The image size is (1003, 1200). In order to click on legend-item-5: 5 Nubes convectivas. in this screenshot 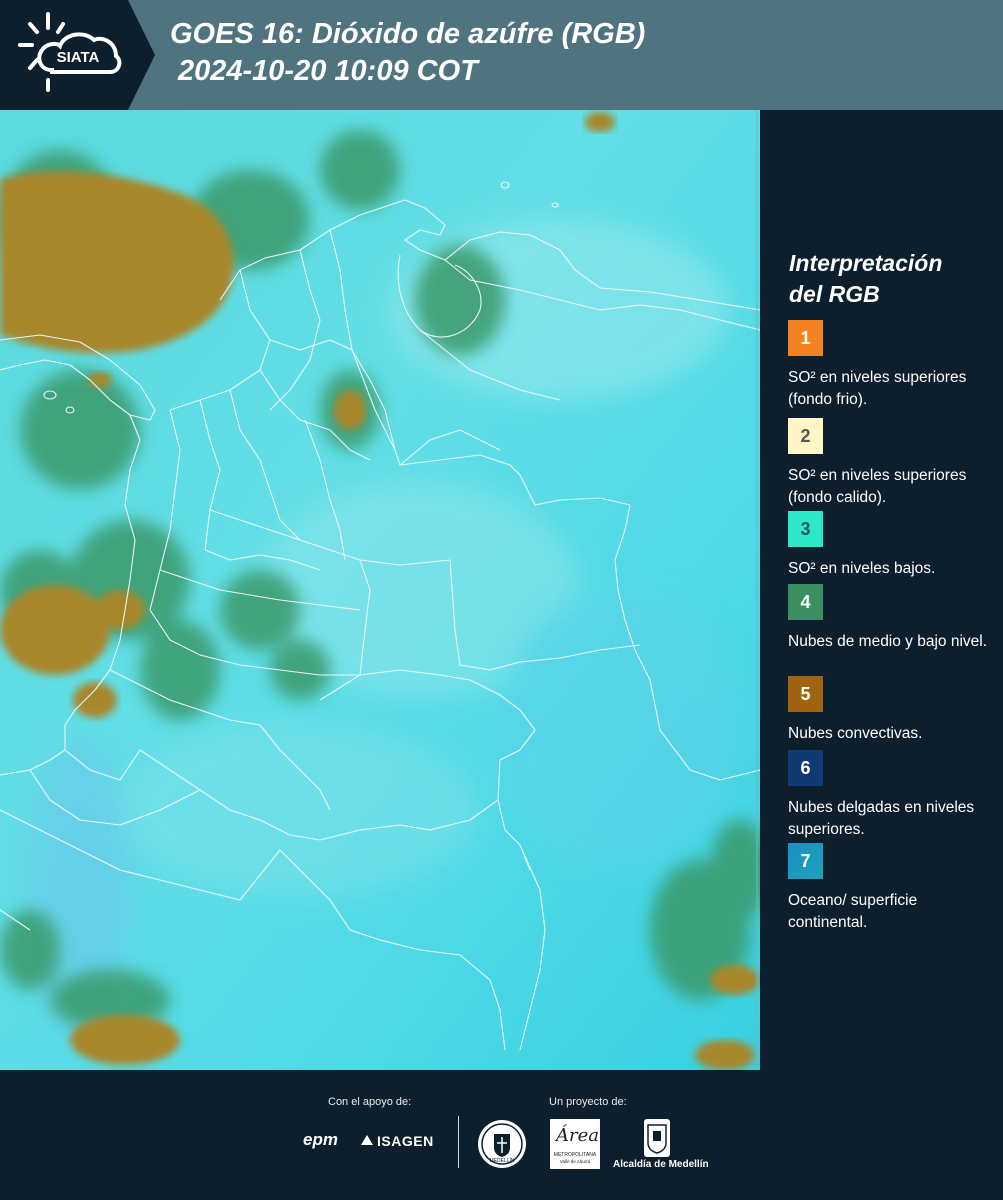, I will do `click(893, 710)`.